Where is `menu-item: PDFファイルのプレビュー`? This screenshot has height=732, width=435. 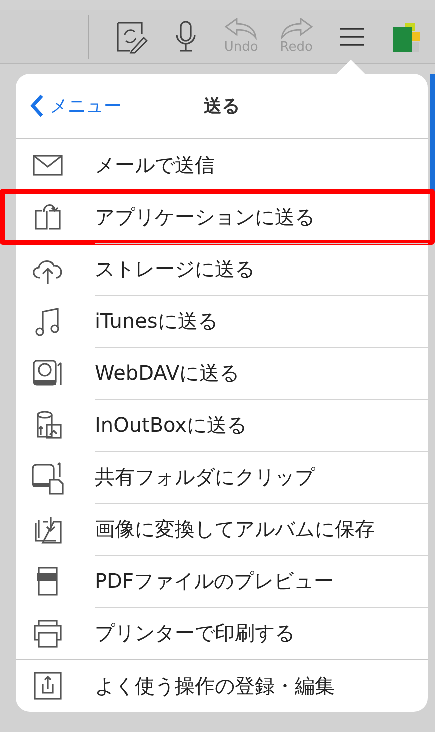
menu-item: PDFファイルのプレビュー is located at coordinates (222, 581).